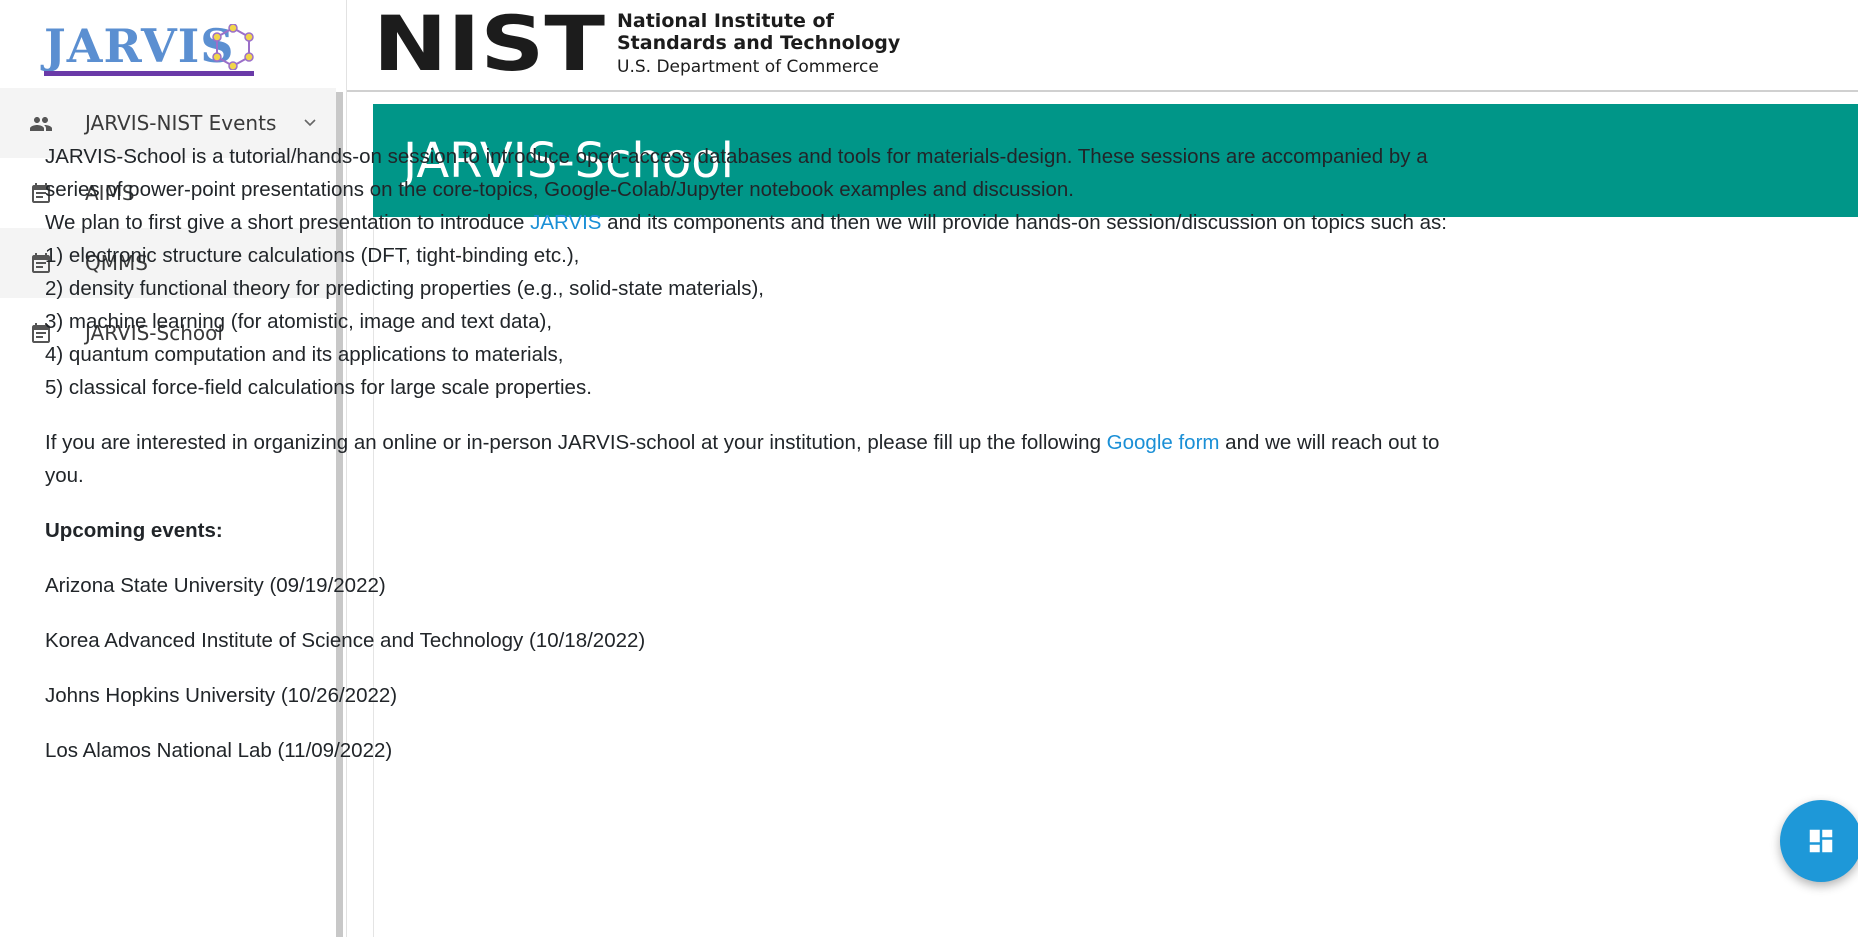  What do you see at coordinates (233, 47) in the screenshot?
I see `molecule-icon` at bounding box center [233, 47].